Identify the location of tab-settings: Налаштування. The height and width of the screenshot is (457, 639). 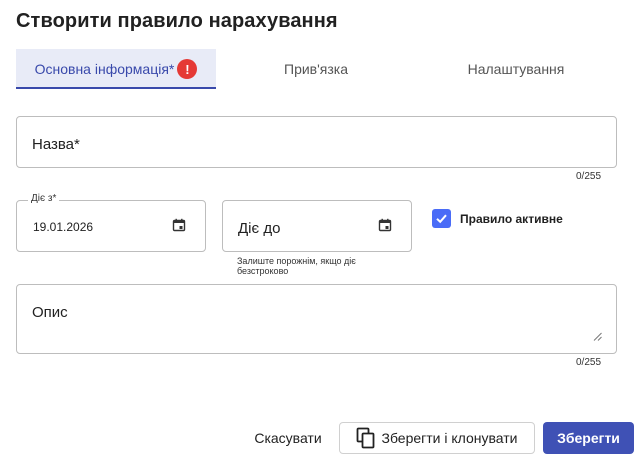
(516, 69).